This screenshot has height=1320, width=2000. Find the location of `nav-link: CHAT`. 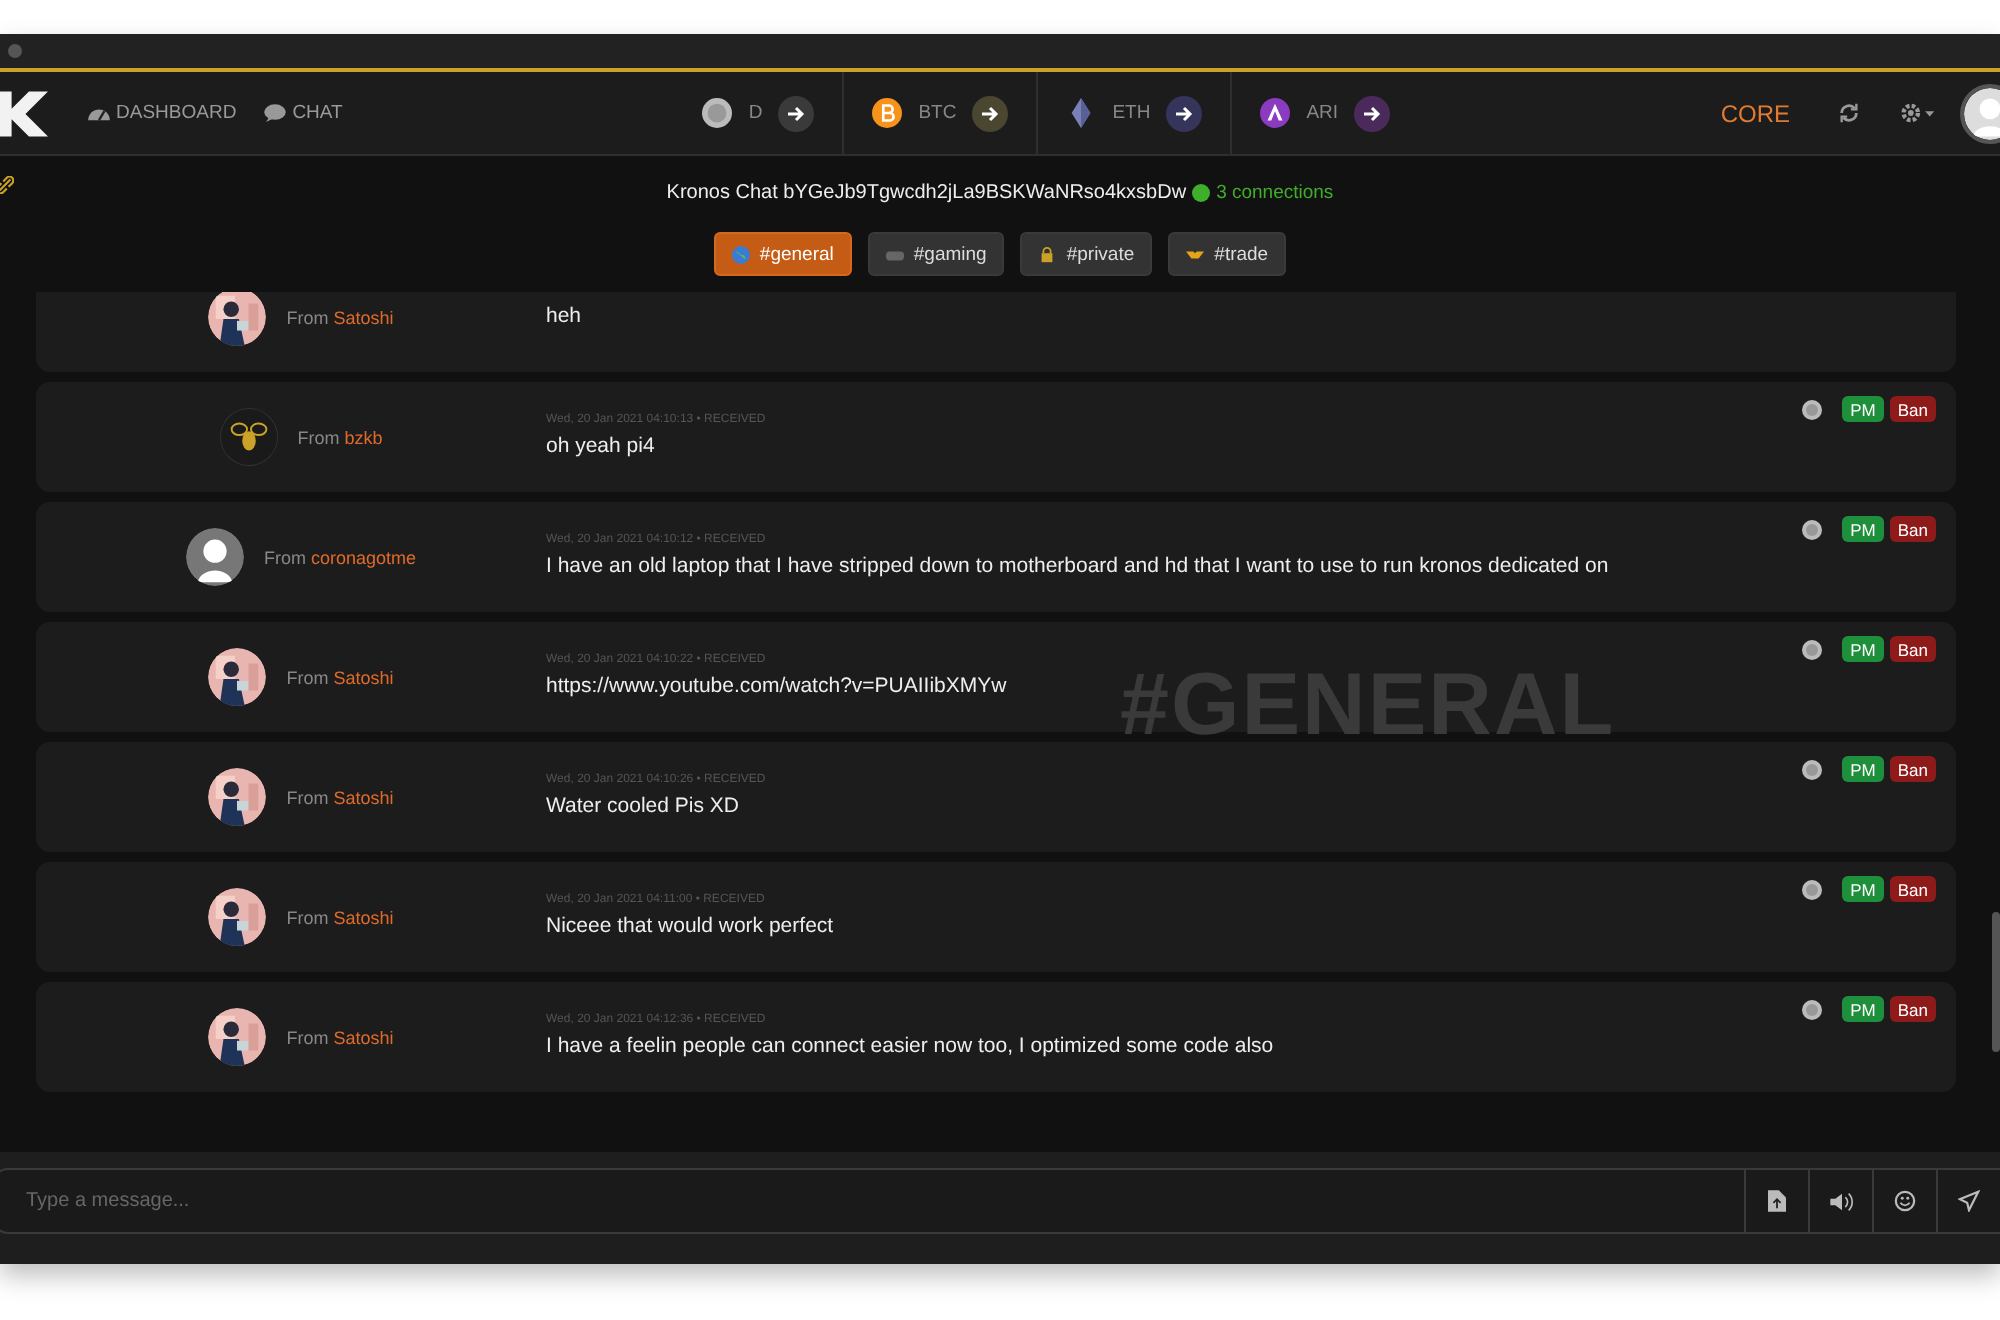

nav-link: CHAT is located at coordinates (303, 113).